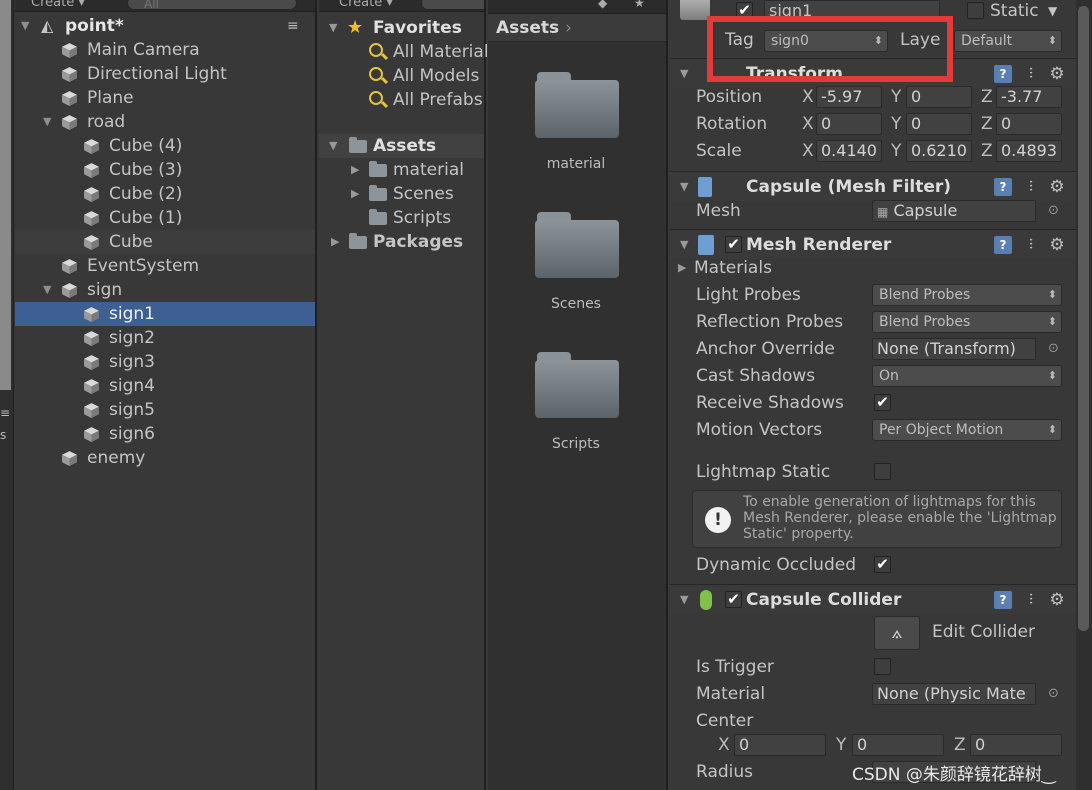  Describe the element at coordinates (954, 211) in the screenshot. I see `mesh-field: ▦ Capsule` at that location.